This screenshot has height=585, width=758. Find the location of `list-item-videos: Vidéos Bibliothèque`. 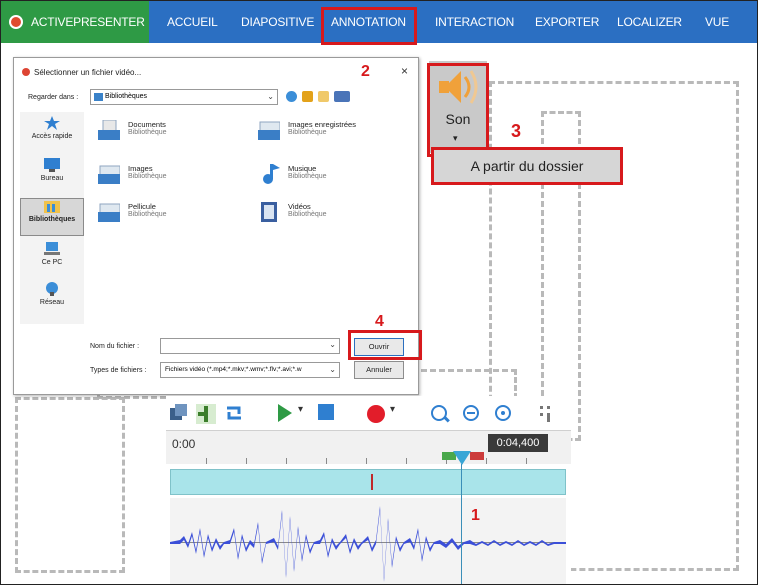

list-item-videos: Vidéos Bibliothèque is located at coordinates (338, 214).